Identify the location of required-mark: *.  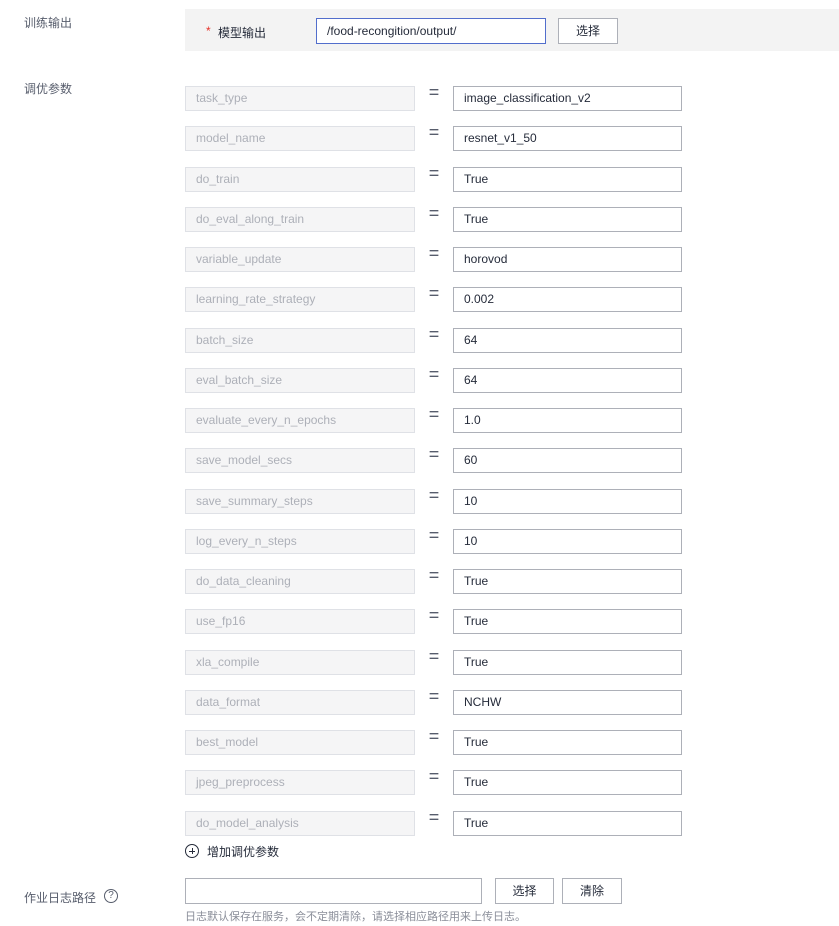
(208, 31).